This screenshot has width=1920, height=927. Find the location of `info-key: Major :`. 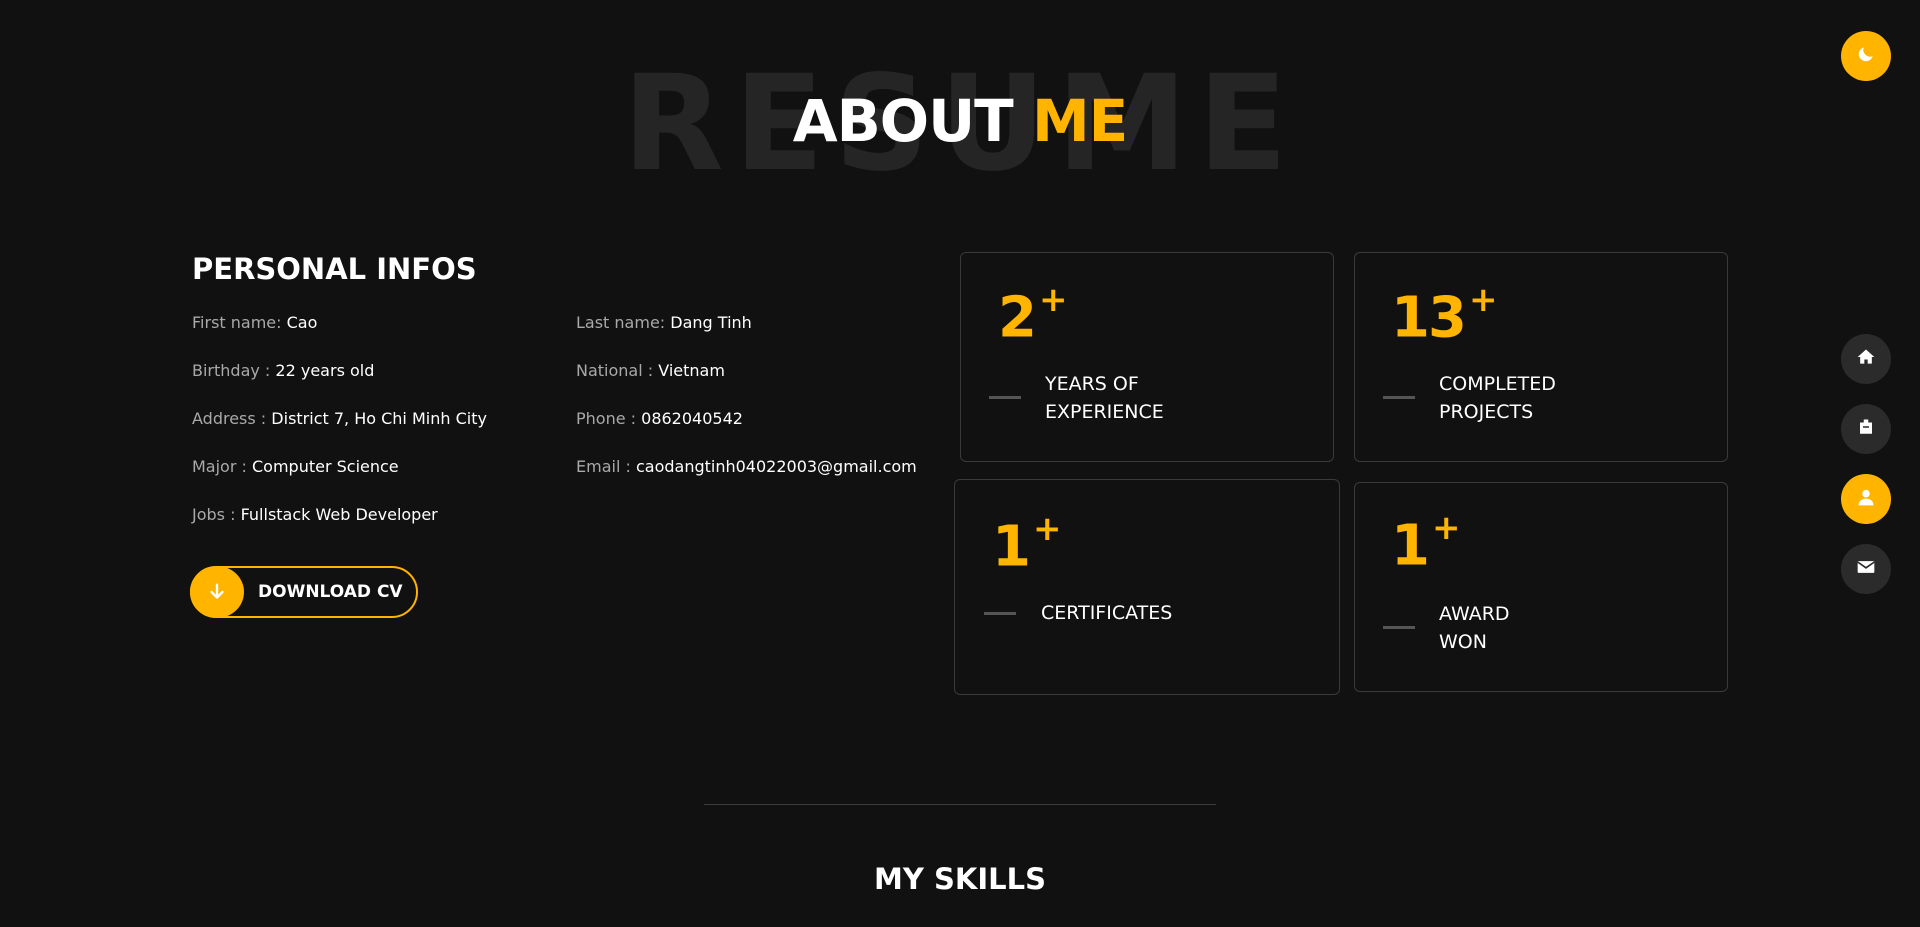

info-key: Major : is located at coordinates (219, 466).